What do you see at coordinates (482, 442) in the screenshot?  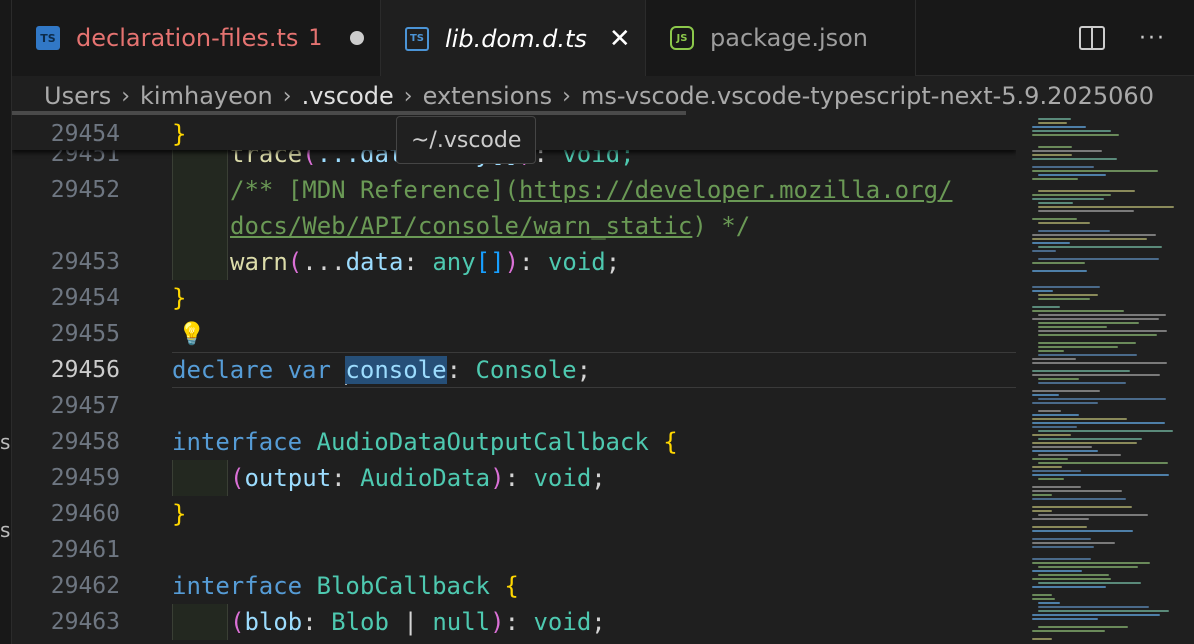 I see `token: AudioDataOutputCallback` at bounding box center [482, 442].